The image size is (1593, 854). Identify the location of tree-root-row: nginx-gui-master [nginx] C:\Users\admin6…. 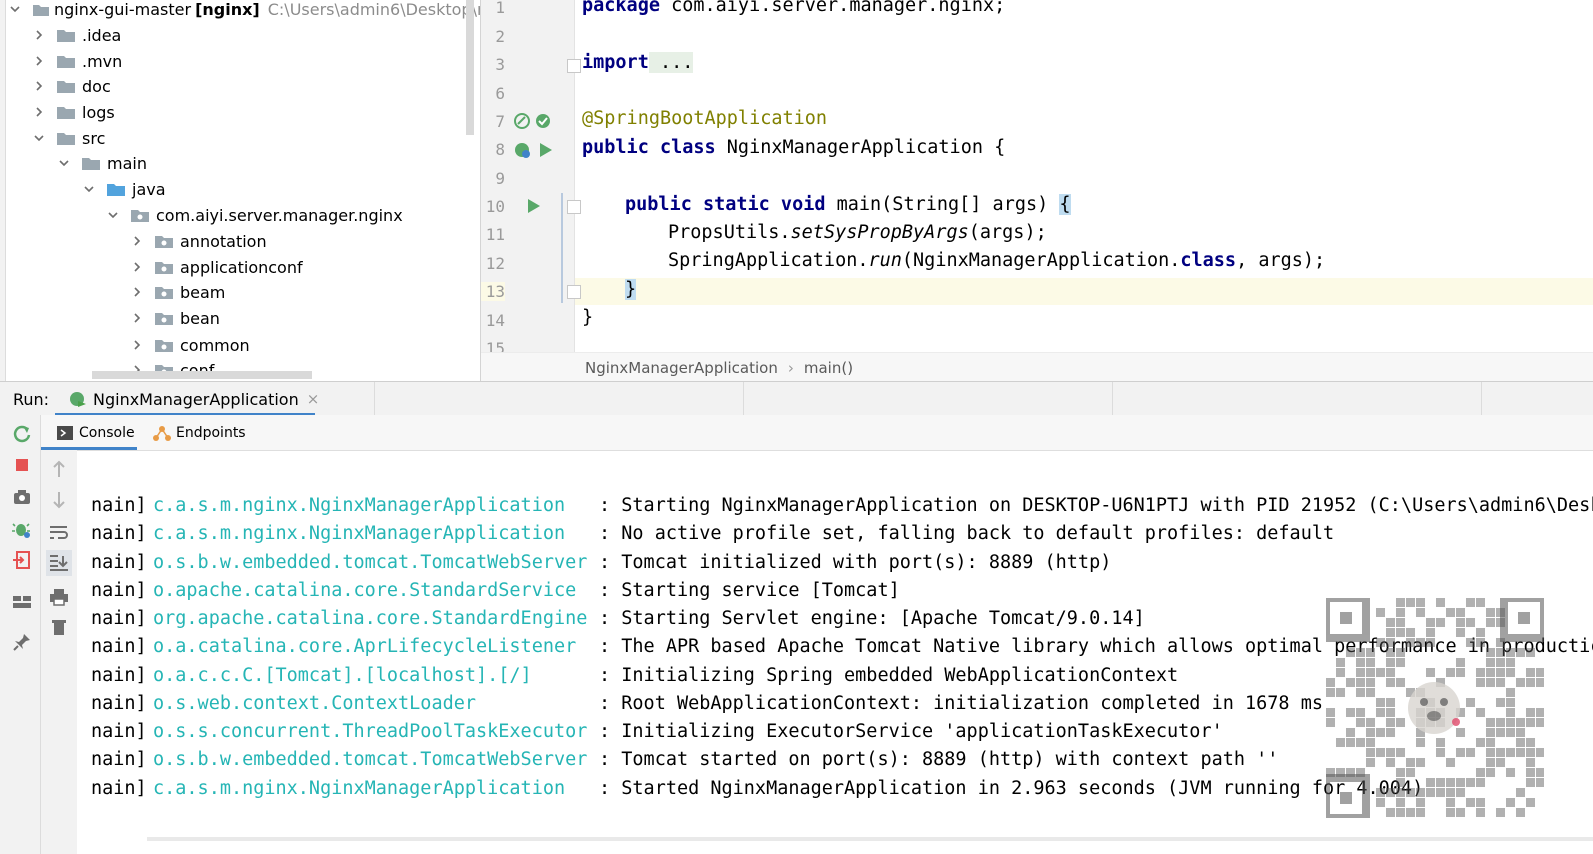
(244, 10).